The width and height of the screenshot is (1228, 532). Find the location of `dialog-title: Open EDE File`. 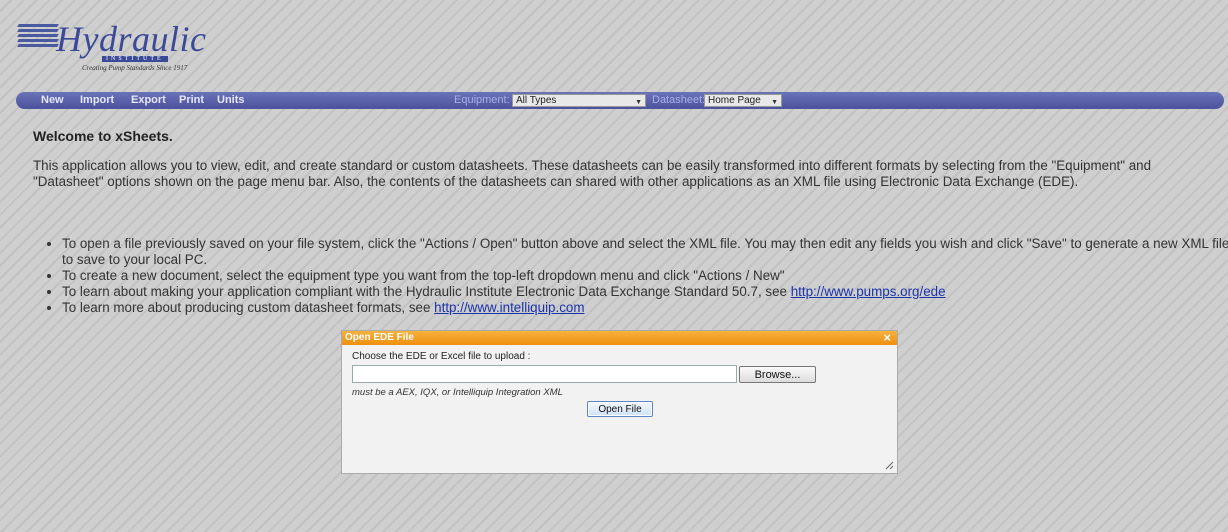

dialog-title: Open EDE File is located at coordinates (379, 337).